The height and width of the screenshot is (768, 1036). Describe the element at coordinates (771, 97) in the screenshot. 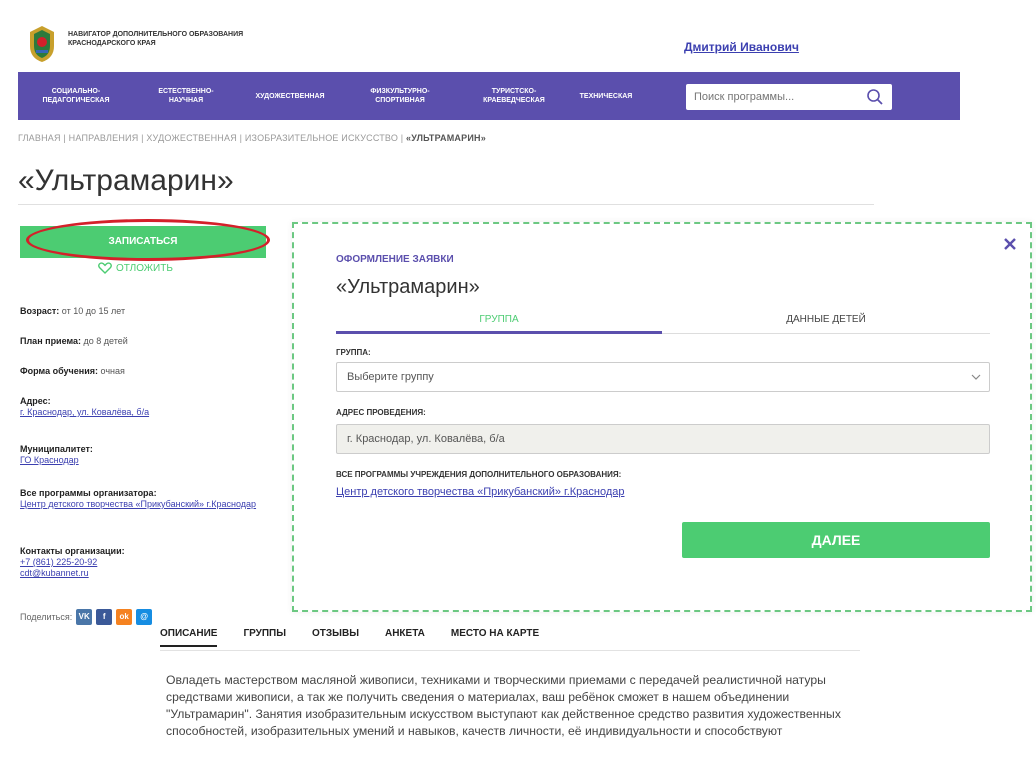

I see `search-input` at that location.